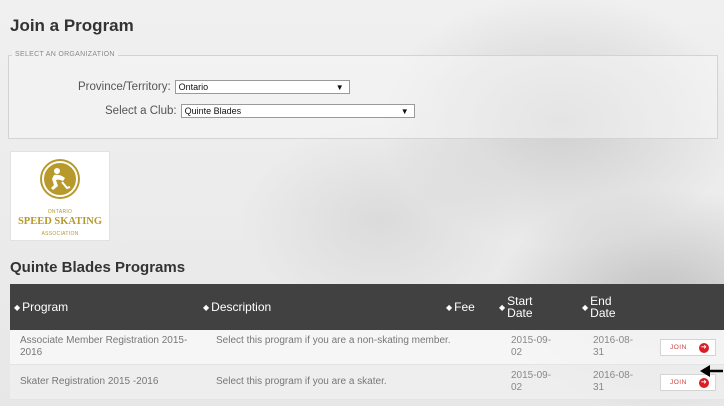  Describe the element at coordinates (89, 381) in the screenshot. I see `program-name: Skater Registration 2015 -2016` at that location.